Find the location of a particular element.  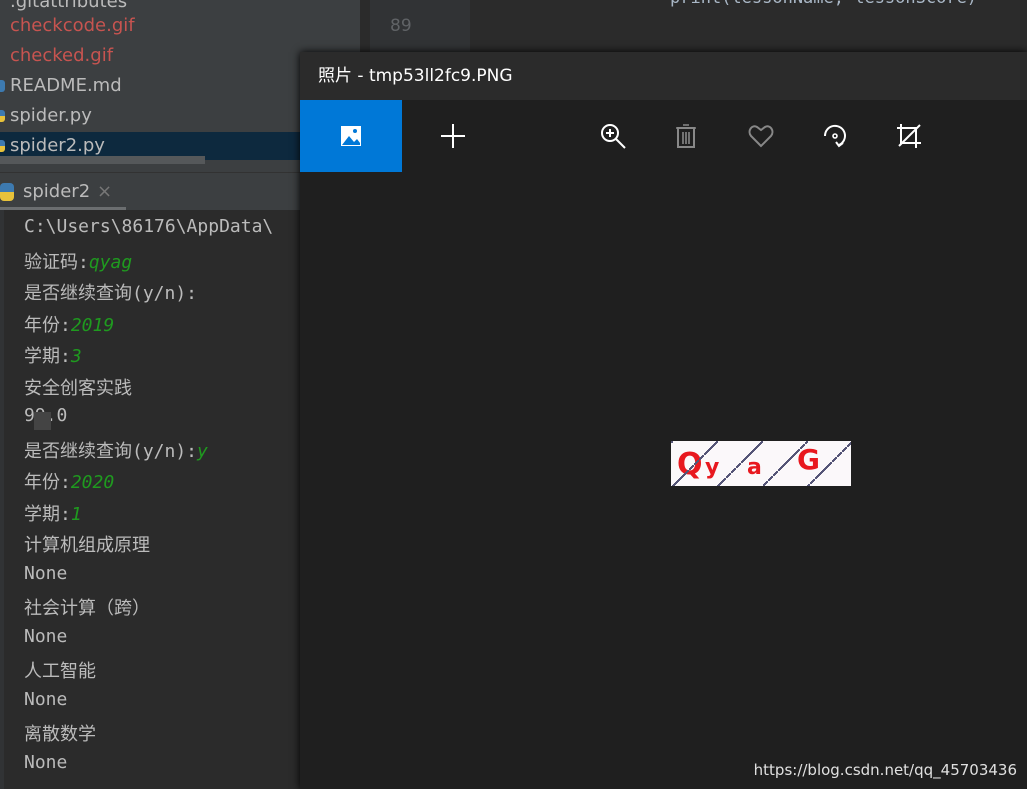

favorite-button is located at coordinates (761, 136).